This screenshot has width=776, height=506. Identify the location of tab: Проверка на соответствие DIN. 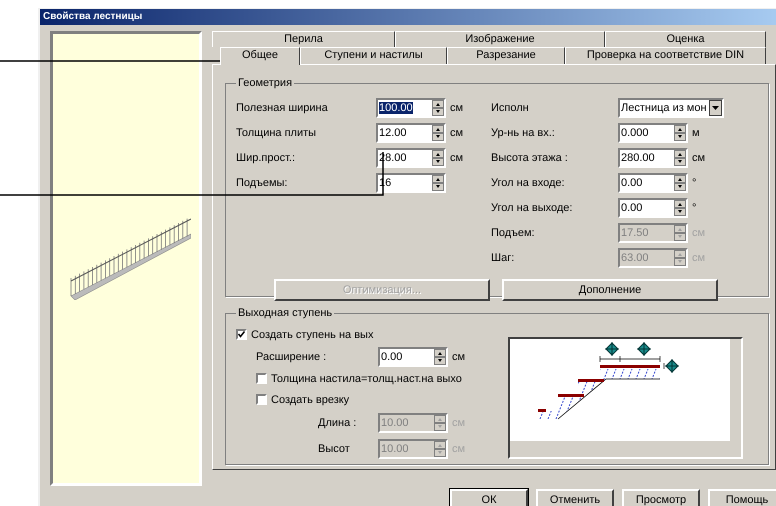
(665, 55).